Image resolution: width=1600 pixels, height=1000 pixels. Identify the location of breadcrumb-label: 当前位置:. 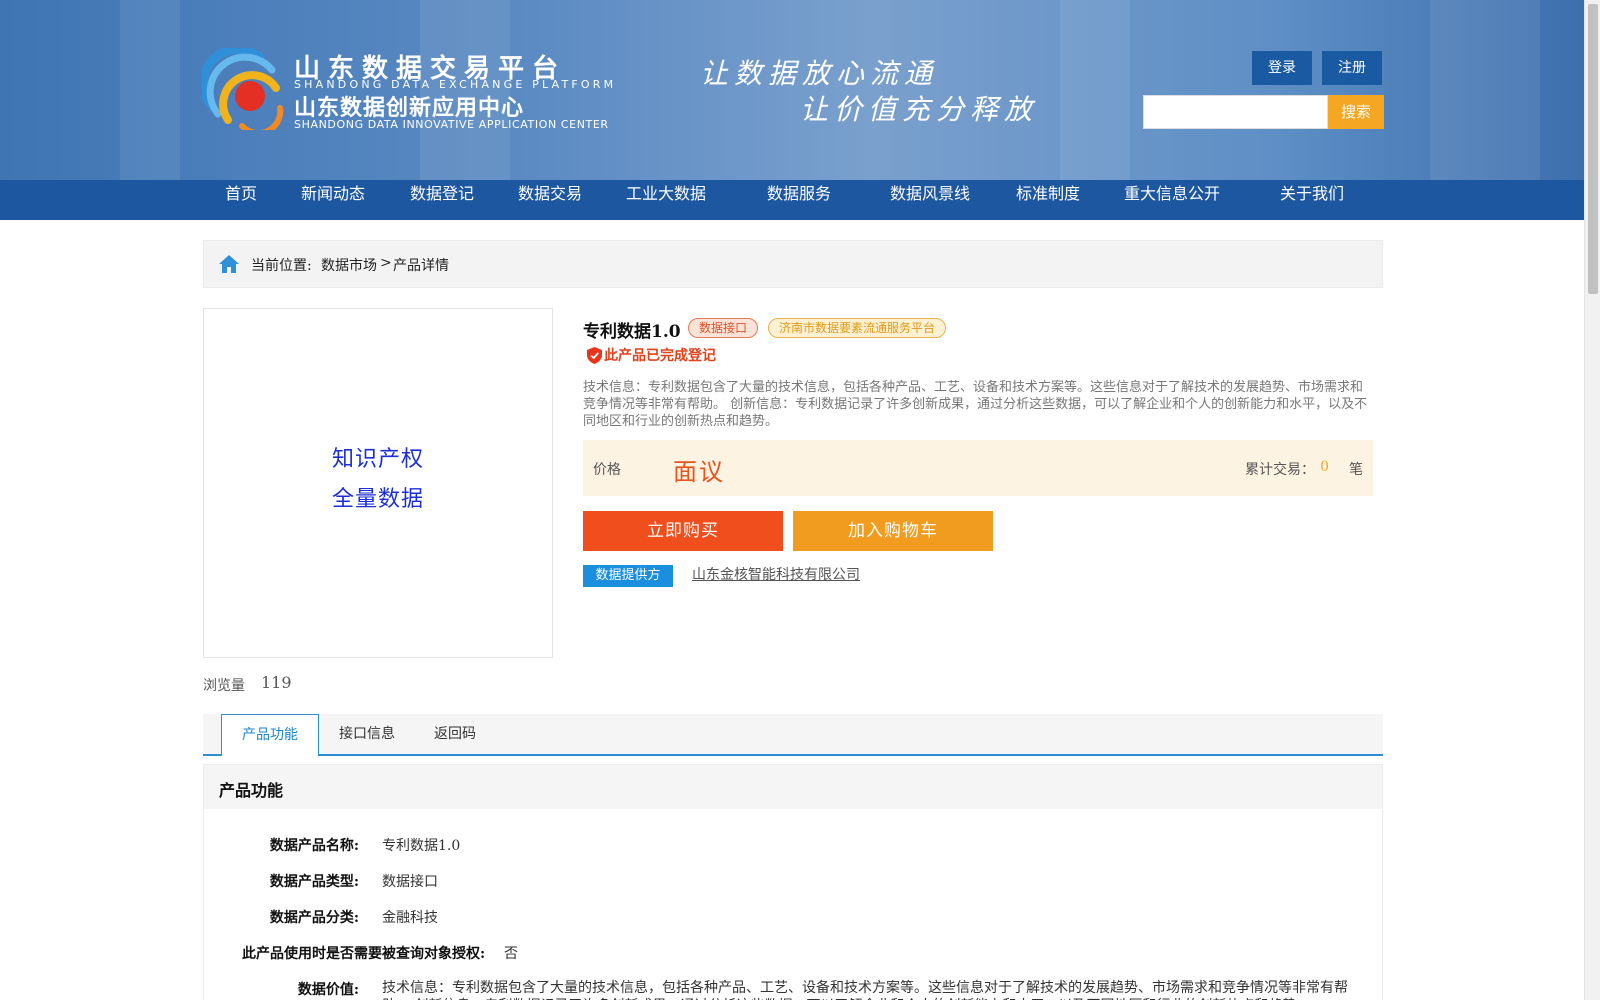
(281, 266).